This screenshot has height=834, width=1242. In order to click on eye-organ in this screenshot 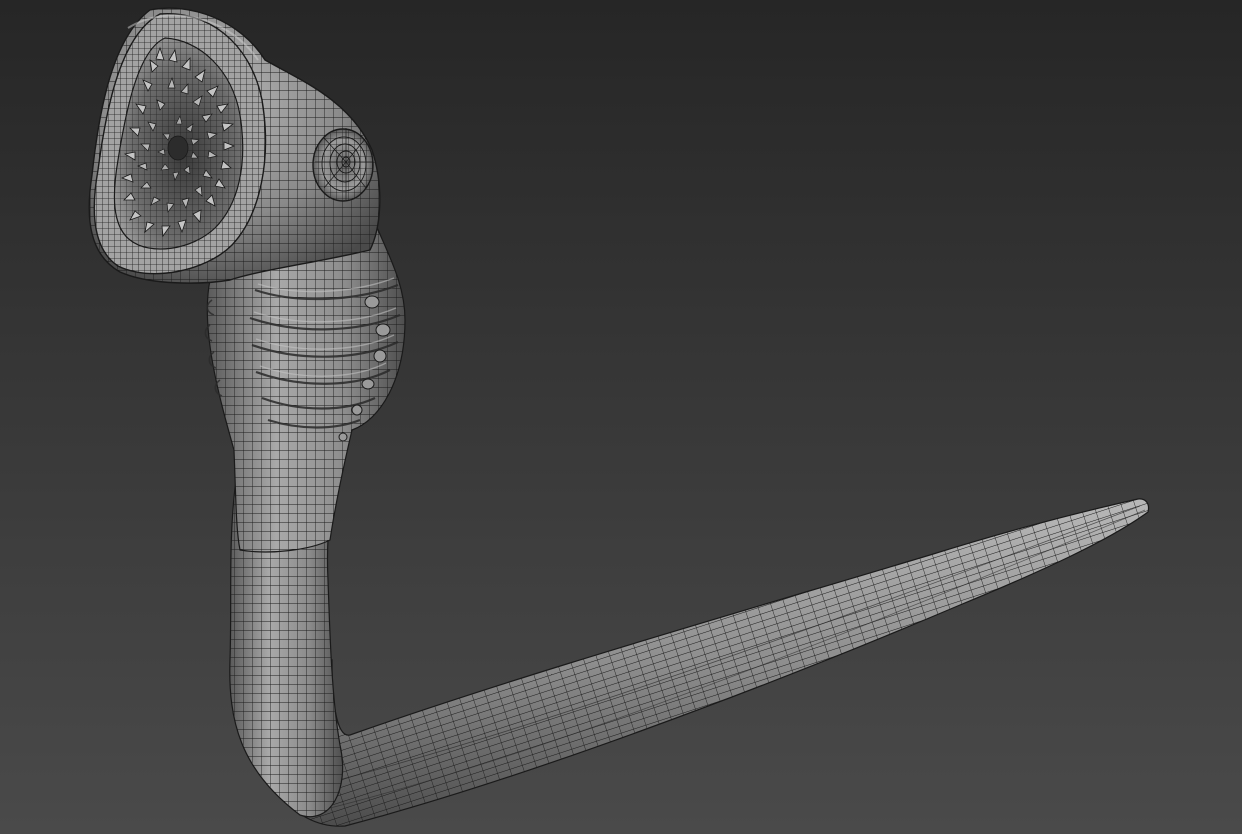, I will do `click(343, 165)`.